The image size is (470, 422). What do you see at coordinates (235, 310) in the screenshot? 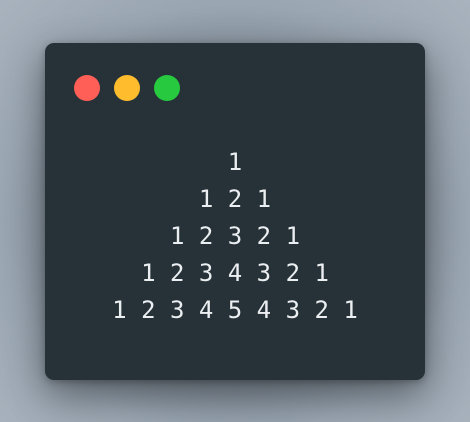
I see `output-line: 1 2 3 4 5 4 3 2 1` at bounding box center [235, 310].